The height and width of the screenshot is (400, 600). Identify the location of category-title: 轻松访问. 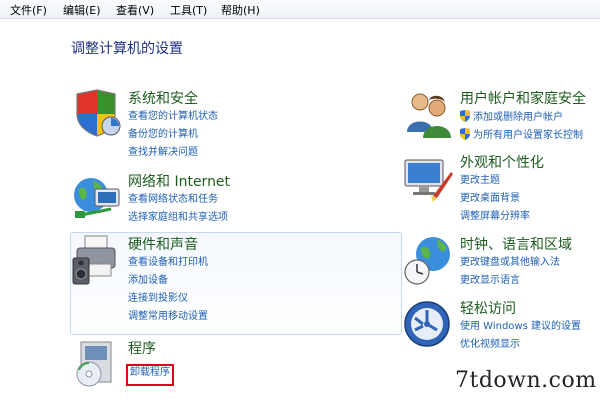
(488, 308).